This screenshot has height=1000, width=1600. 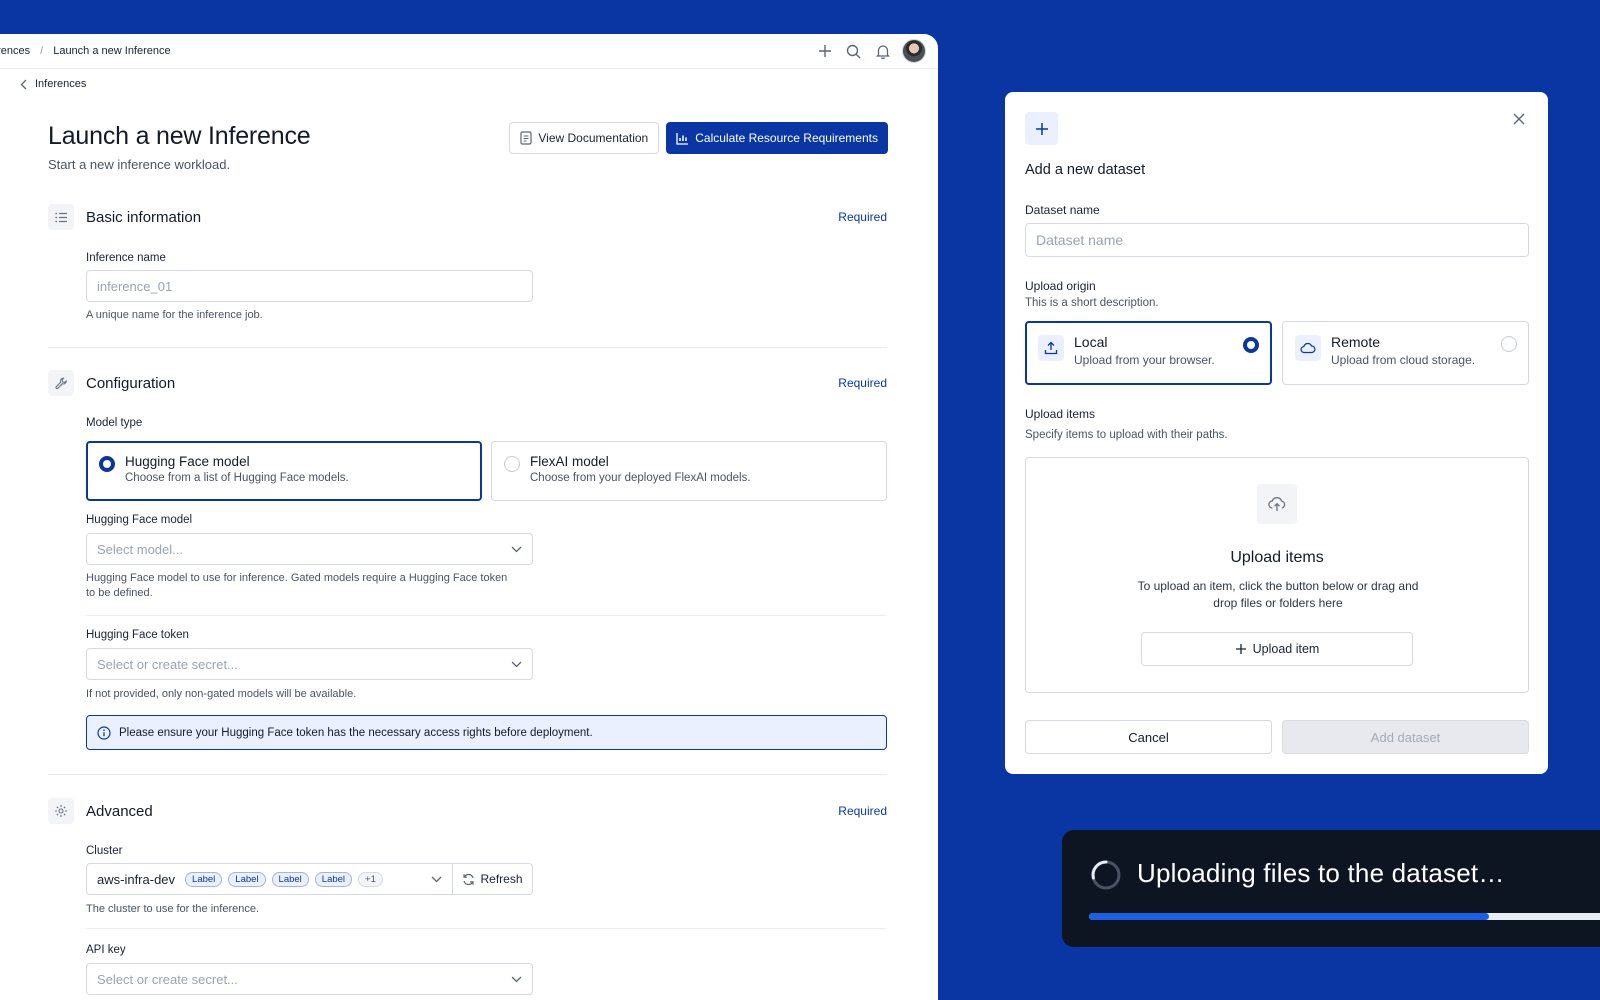 I want to click on bell-icon, so click(x=882, y=51).